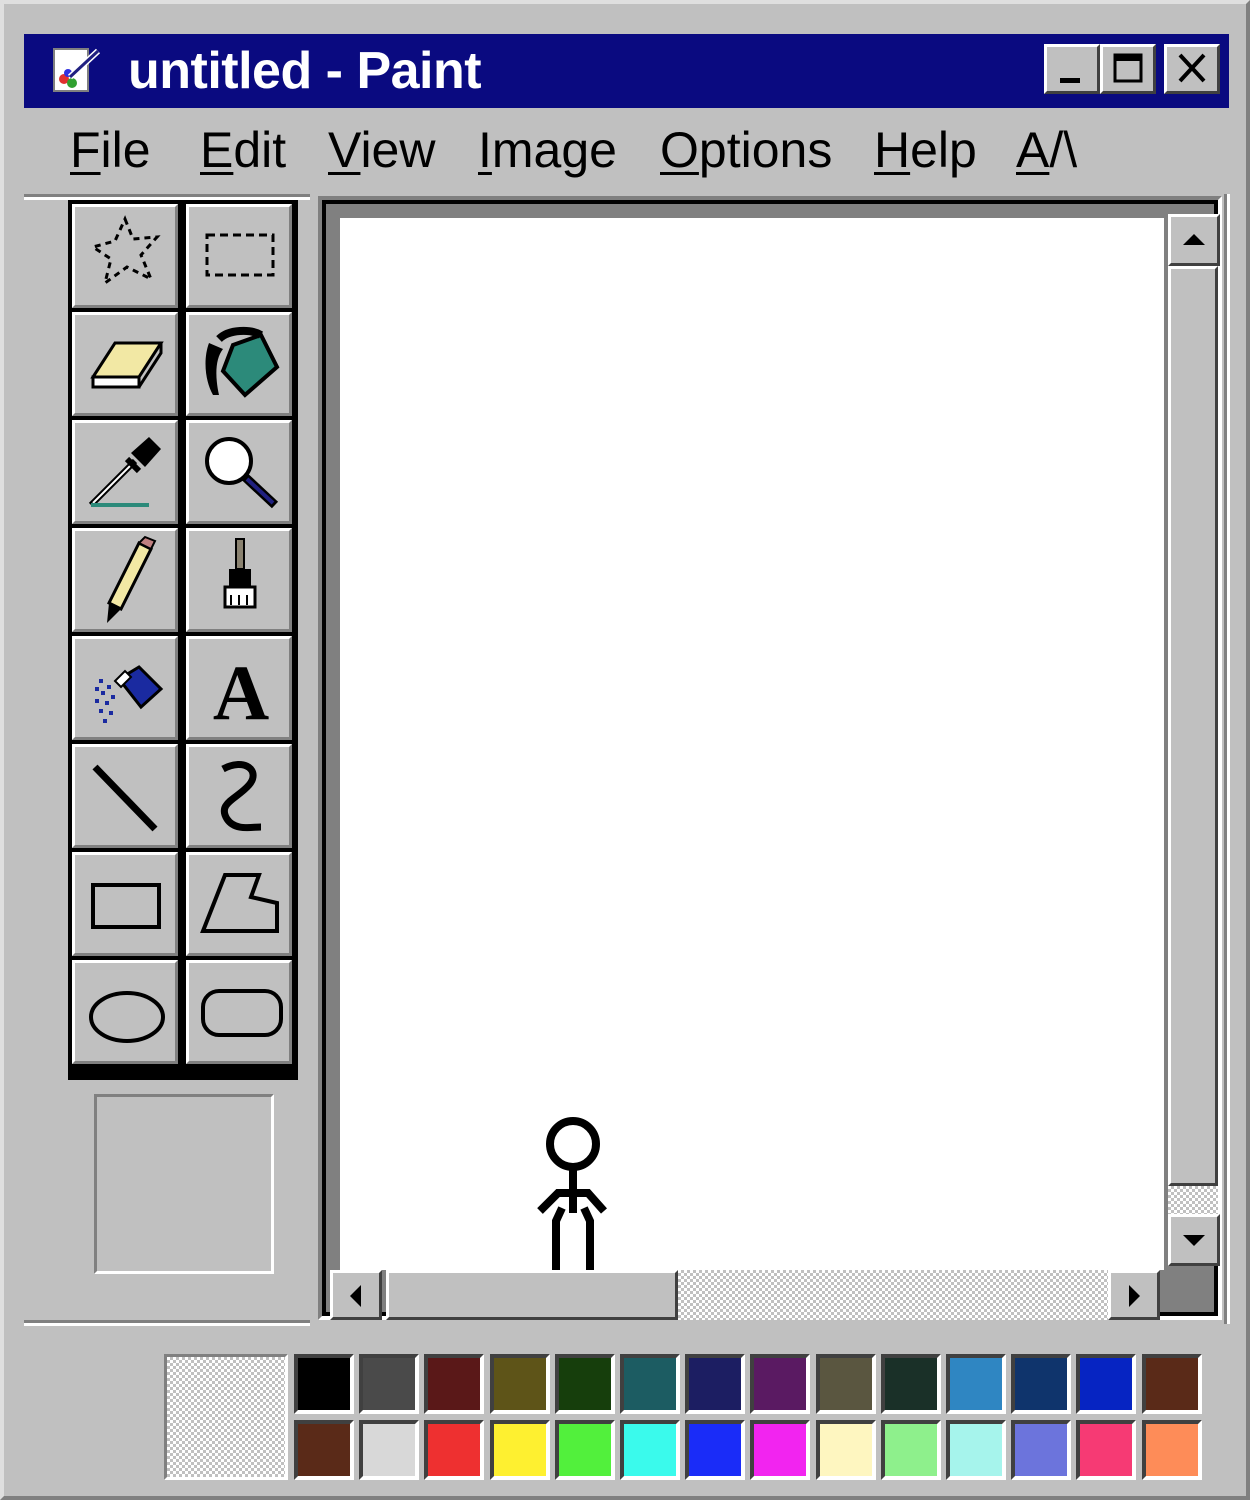  Describe the element at coordinates (1046, 150) in the screenshot. I see `menu-extra: A/\` at that location.